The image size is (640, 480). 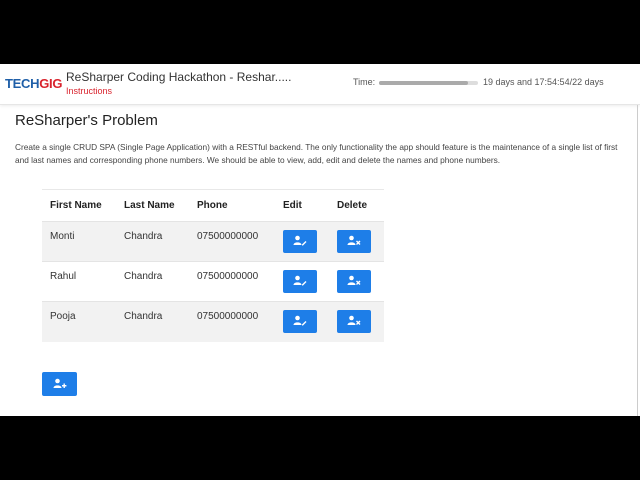 What do you see at coordinates (302, 205) in the screenshot?
I see `header-edit: Edit` at bounding box center [302, 205].